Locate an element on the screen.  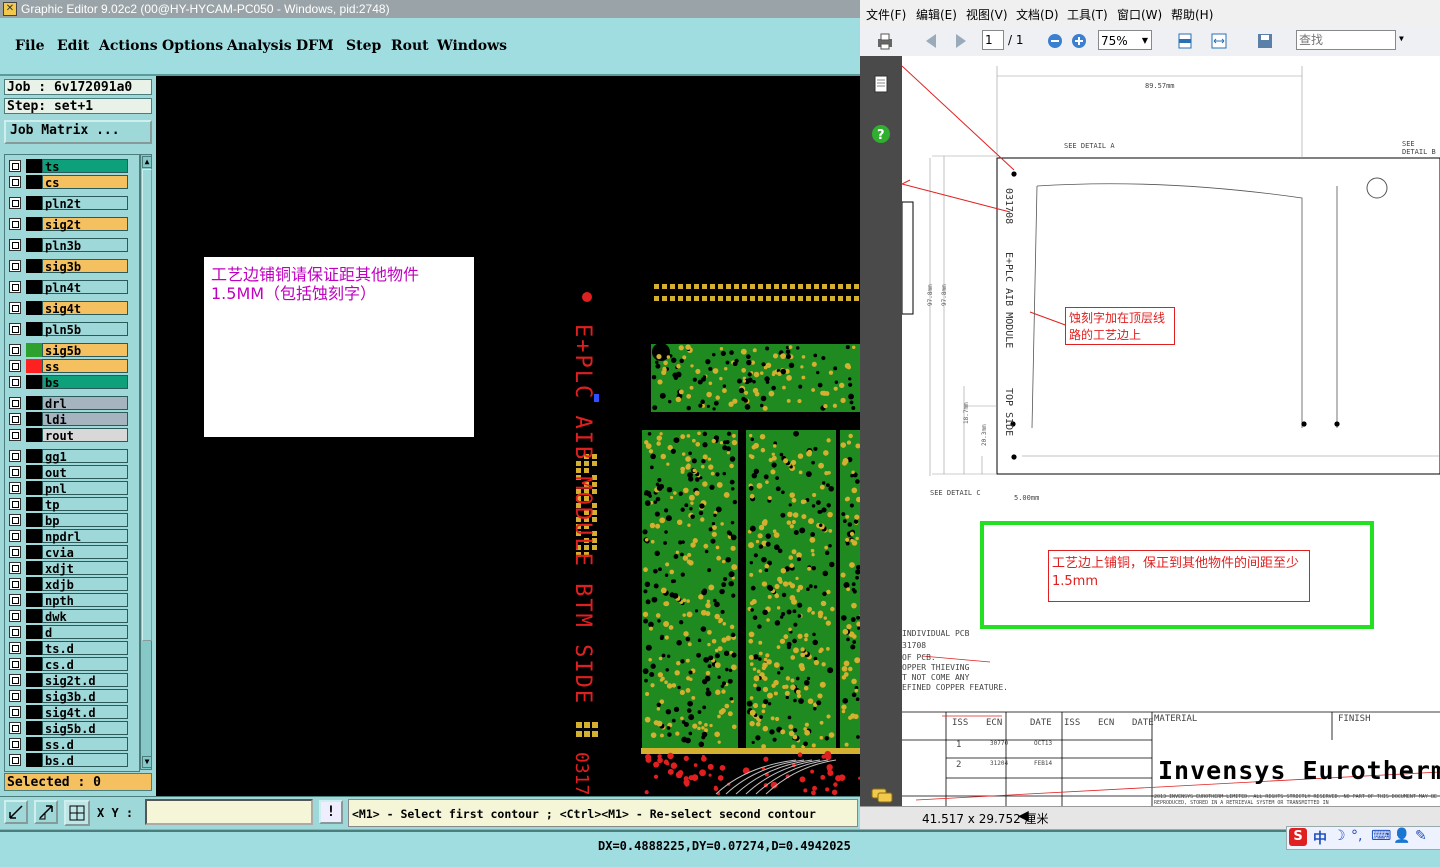
layer-name: sig3b.d is located at coordinates (85, 696).